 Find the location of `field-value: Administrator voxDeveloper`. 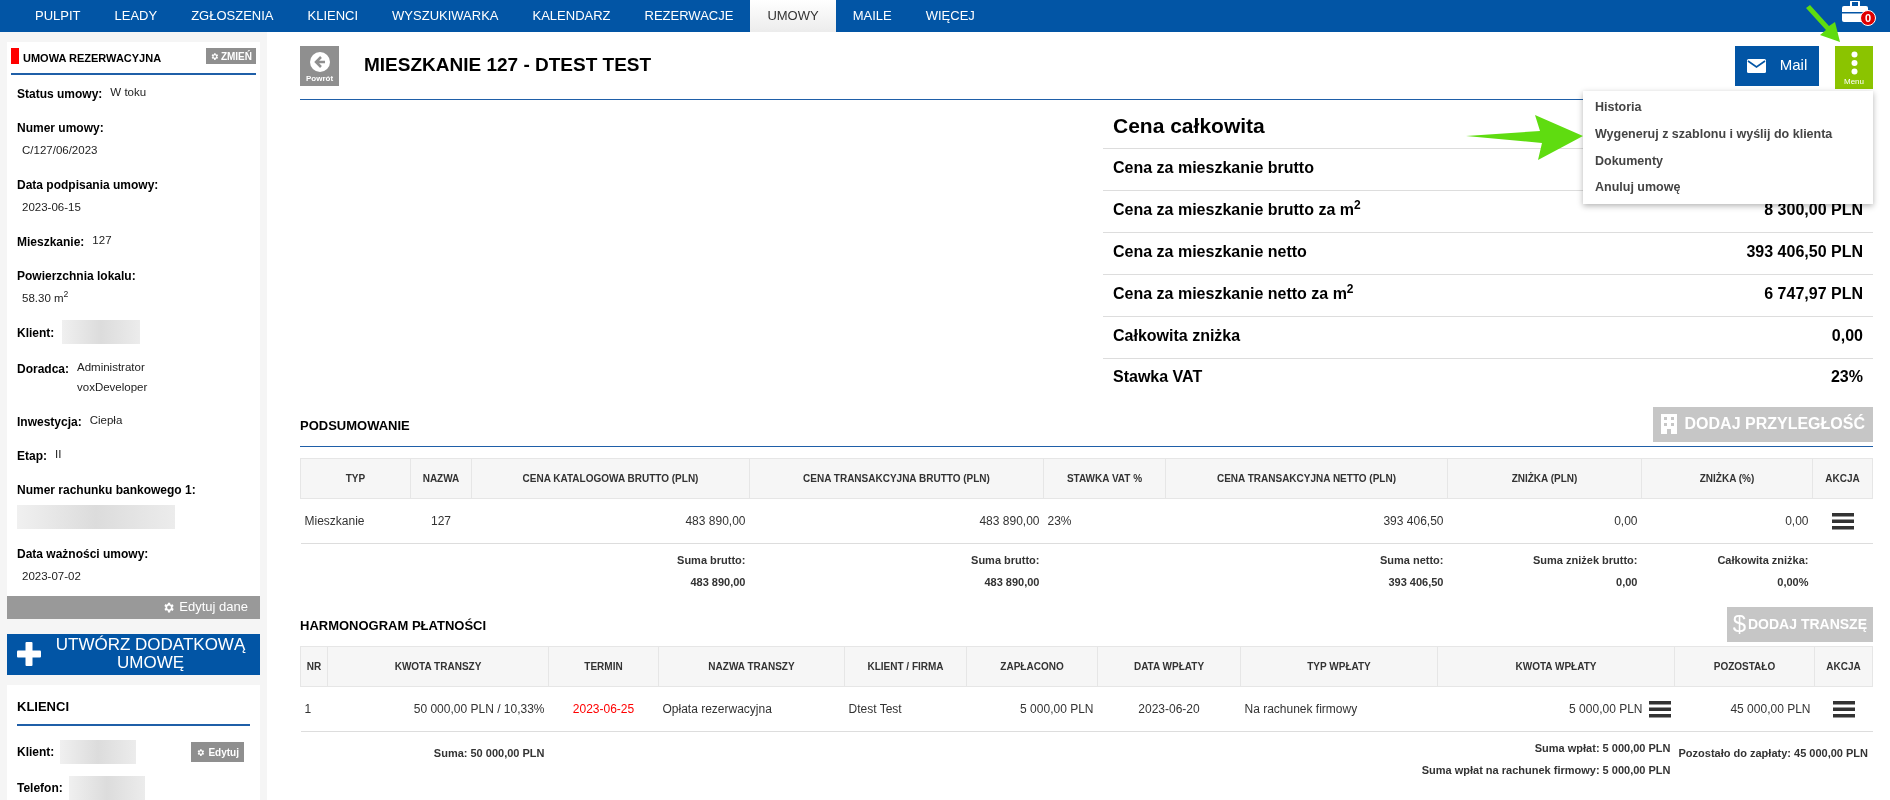

field-value: Administrator voxDeveloper is located at coordinates (112, 377).